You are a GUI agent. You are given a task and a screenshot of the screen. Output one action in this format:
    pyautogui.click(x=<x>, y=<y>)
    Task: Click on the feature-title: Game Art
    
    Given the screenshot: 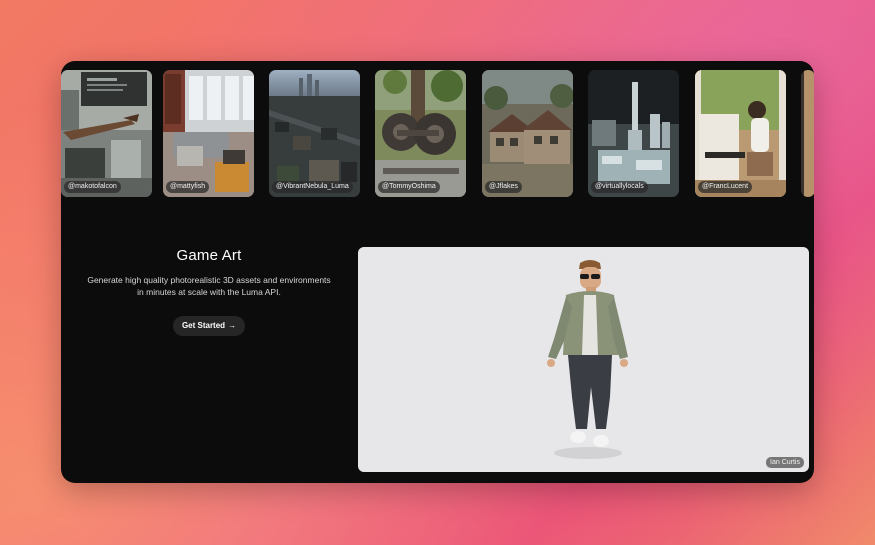 What is the action you would take?
    pyautogui.click(x=209, y=255)
    